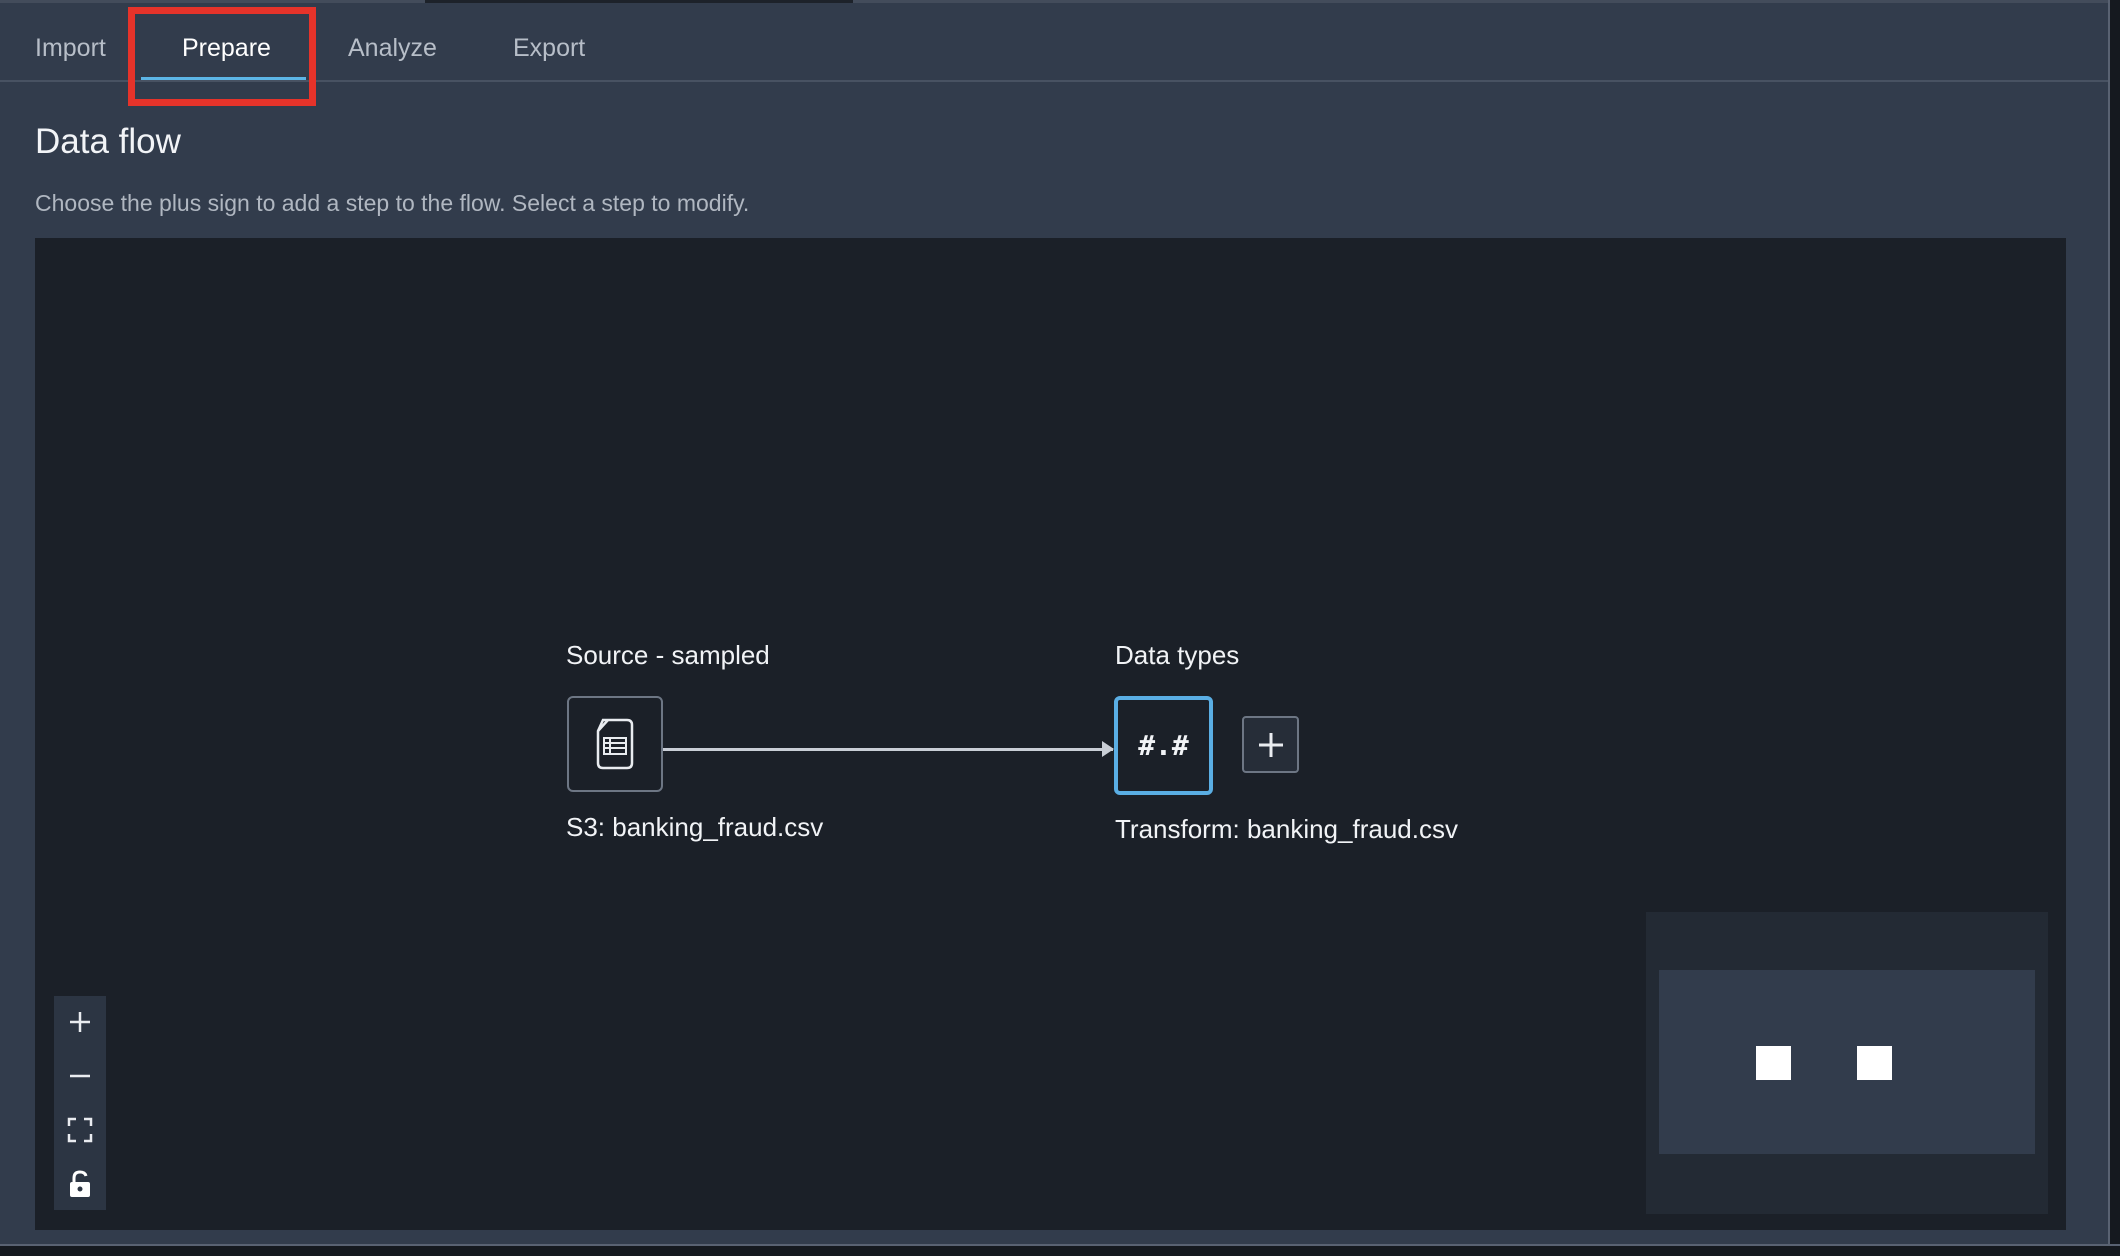 This screenshot has height=1256, width=2120. What do you see at coordinates (1773, 1063) in the screenshot?
I see `minimap-source-node` at bounding box center [1773, 1063].